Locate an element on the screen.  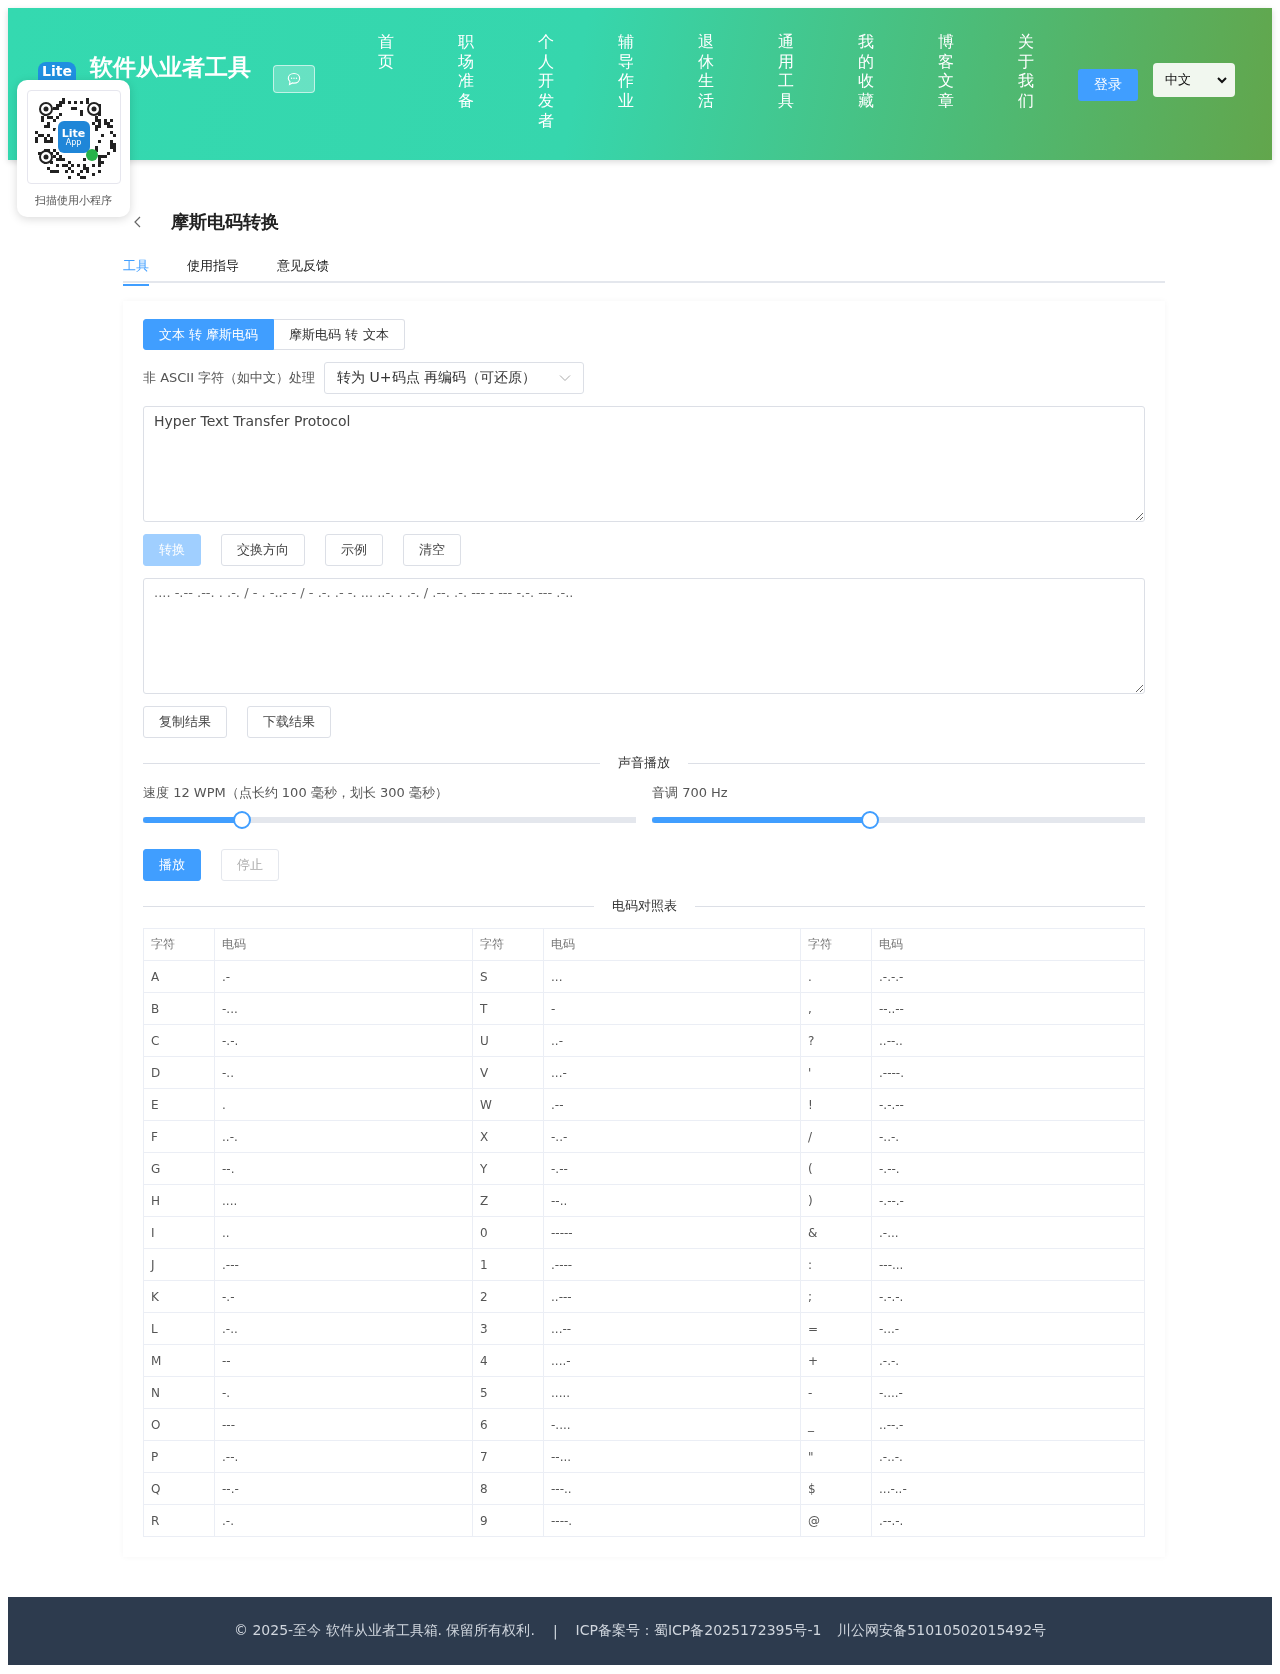
section-heading: 声音播放 is located at coordinates (644, 763).